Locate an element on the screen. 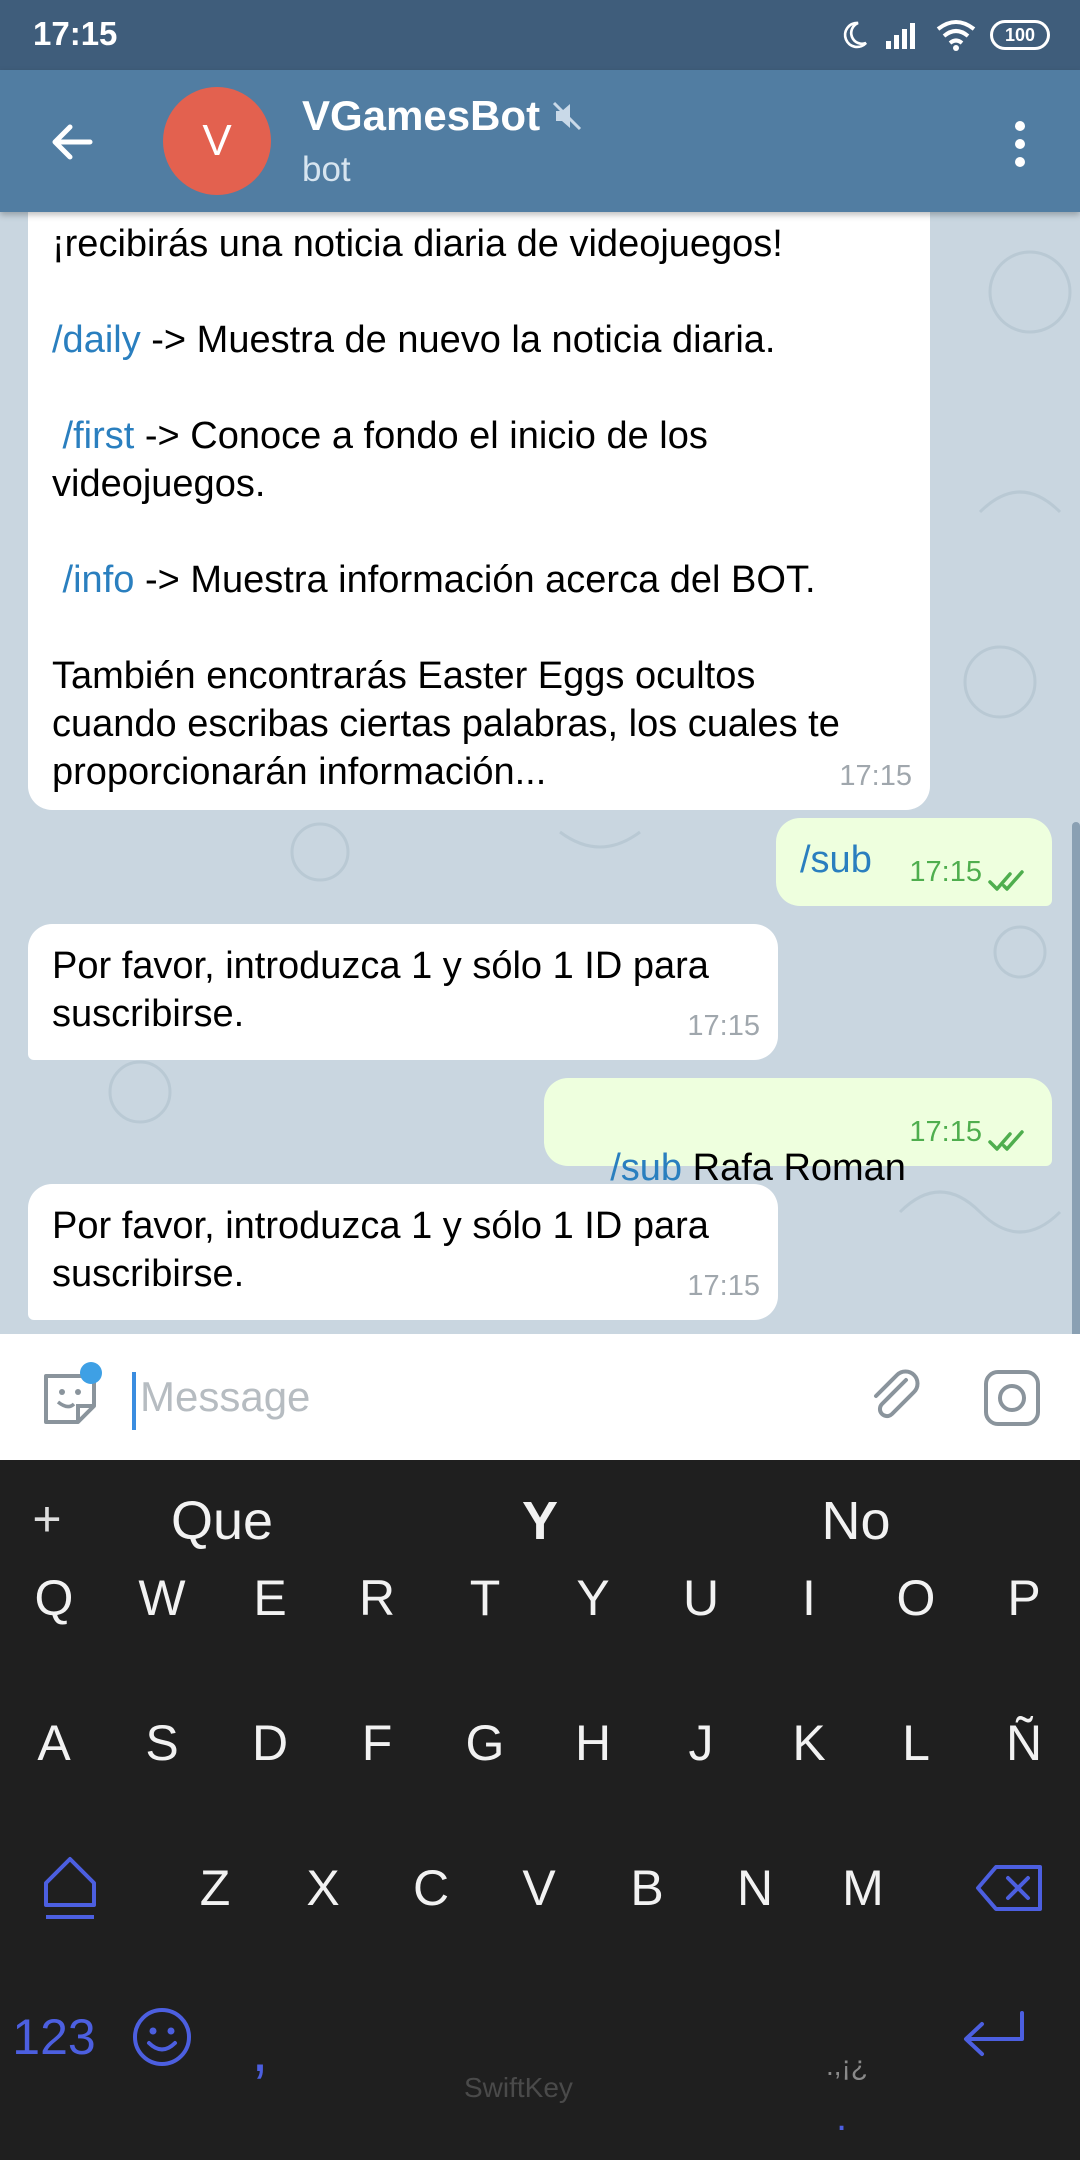 Image resolution: width=1080 pixels, height=2160 pixels. command-link-daily: /daily is located at coordinates (96, 340).